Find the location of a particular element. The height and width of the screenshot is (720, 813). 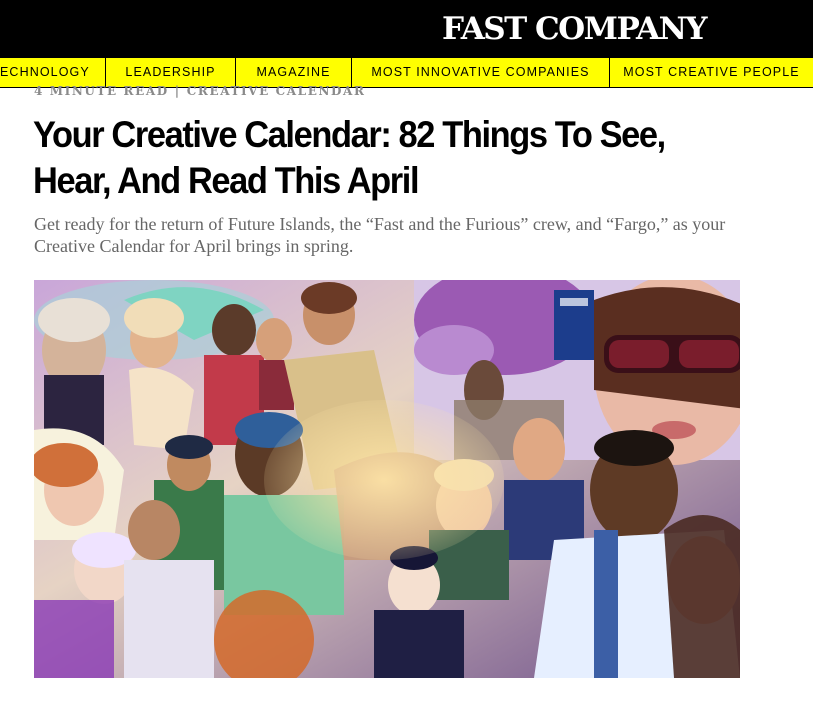

site-header: FAST COMPANY is located at coordinates (406, 29).